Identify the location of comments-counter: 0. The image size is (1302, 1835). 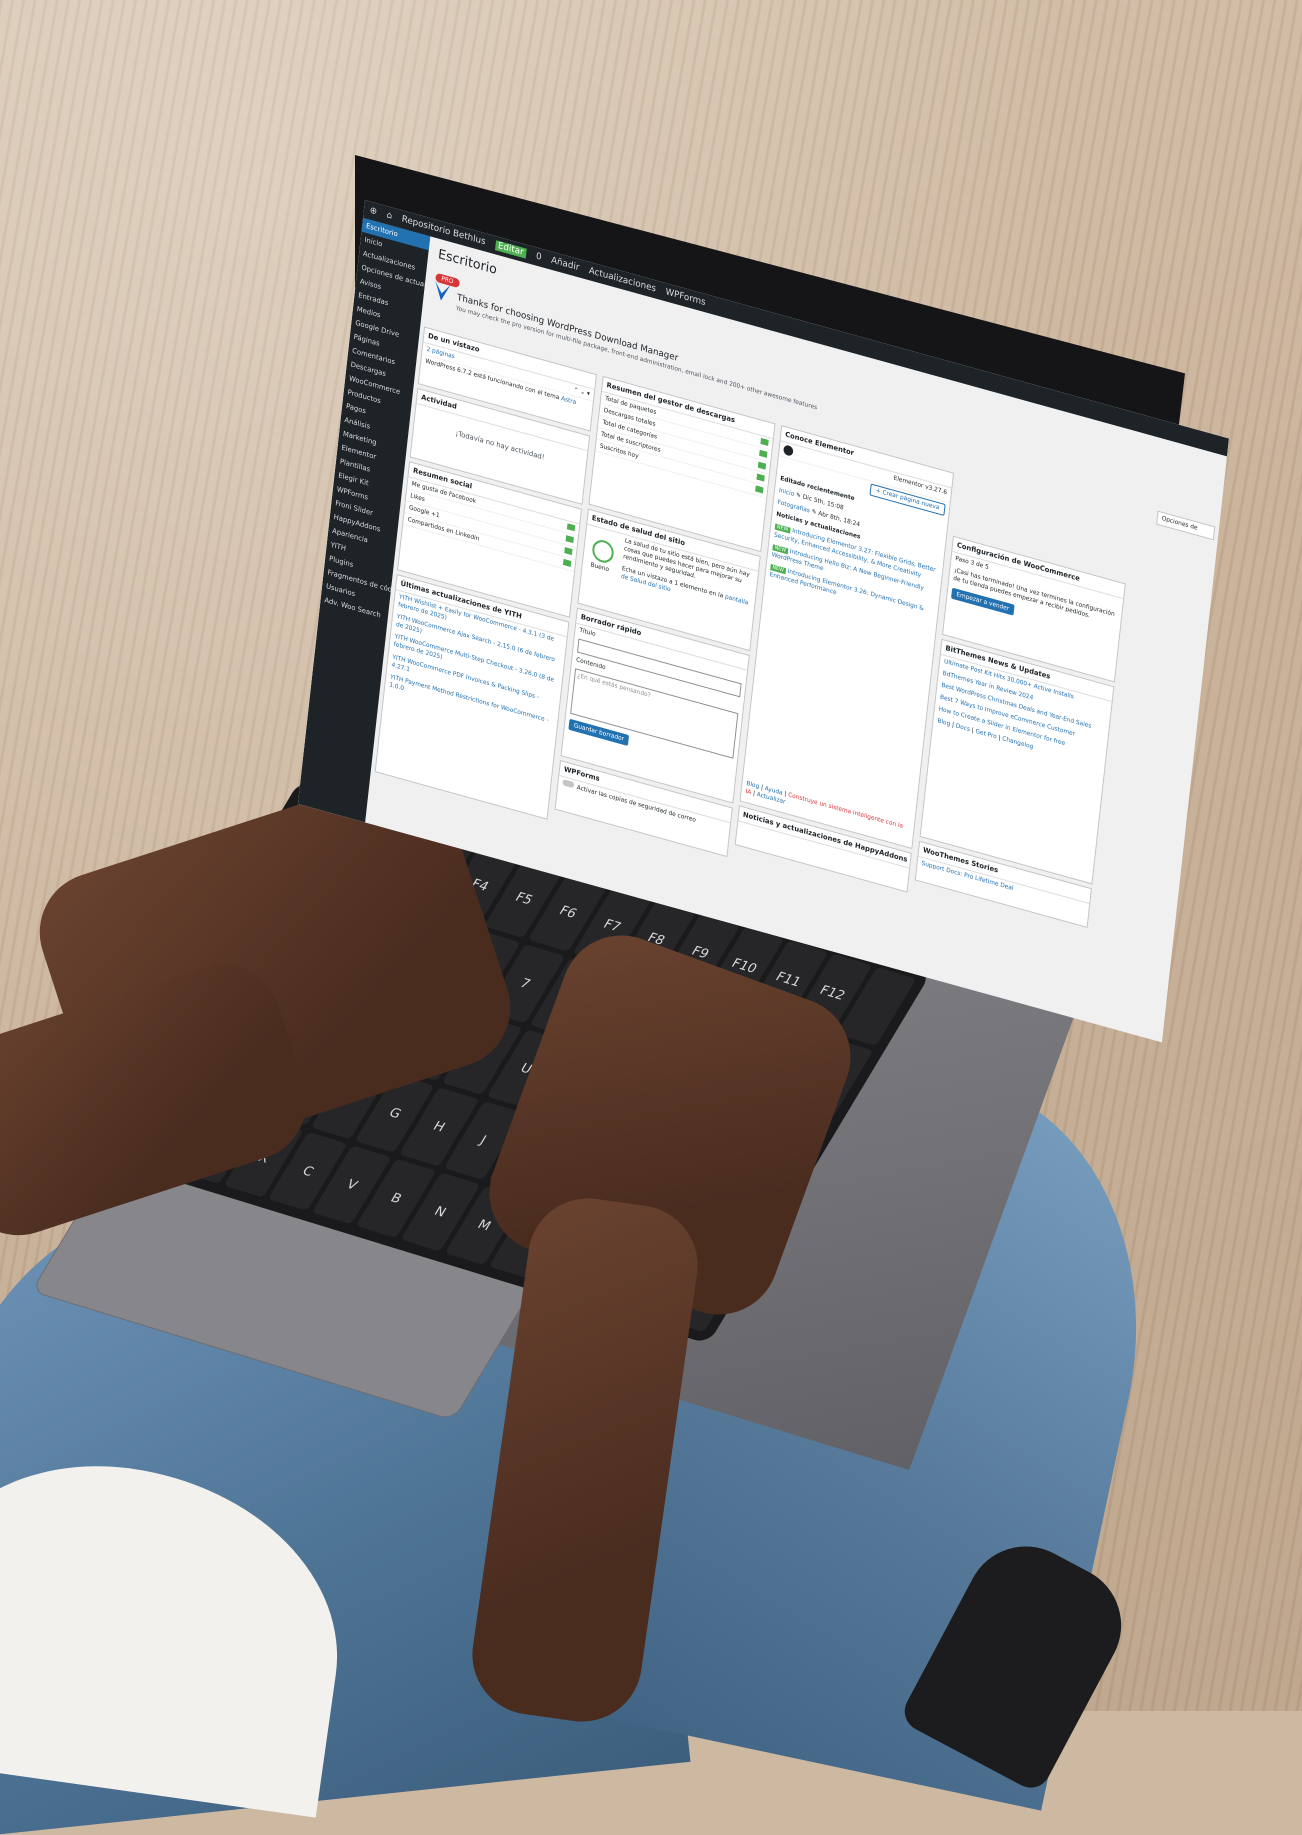
(538, 256).